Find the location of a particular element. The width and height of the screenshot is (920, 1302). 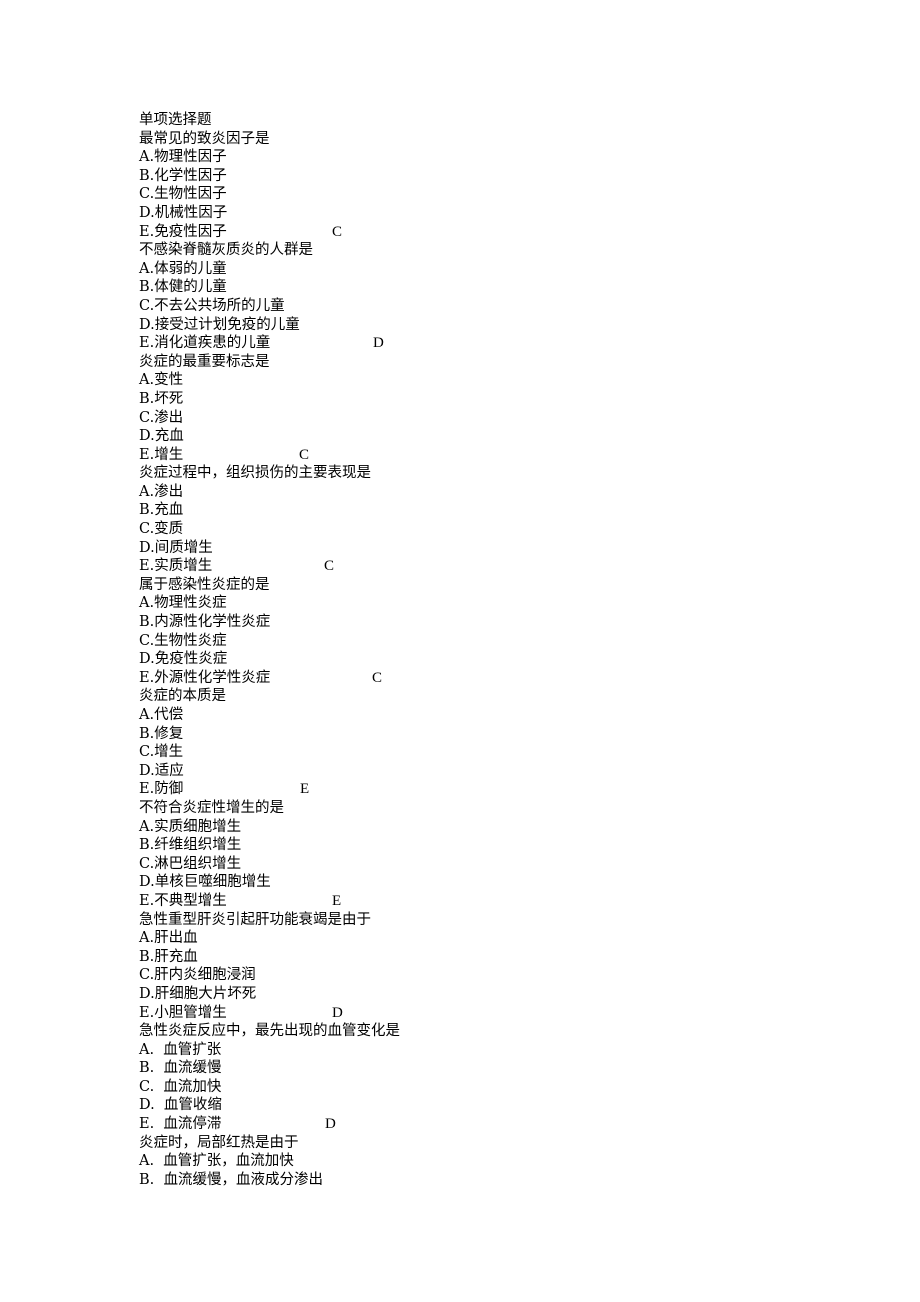

option-b: B.修复 is located at coordinates (161, 733).